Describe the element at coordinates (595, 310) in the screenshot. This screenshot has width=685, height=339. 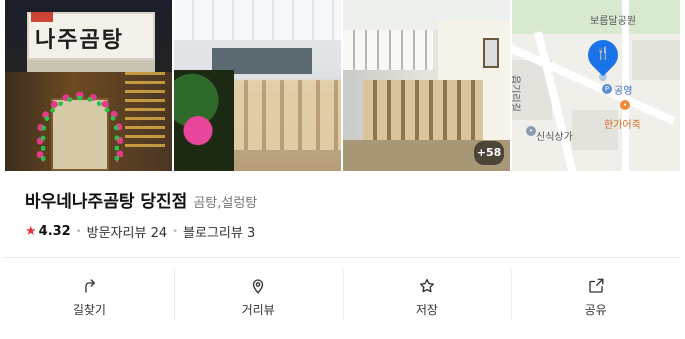
I see `share-label: 공유` at that location.